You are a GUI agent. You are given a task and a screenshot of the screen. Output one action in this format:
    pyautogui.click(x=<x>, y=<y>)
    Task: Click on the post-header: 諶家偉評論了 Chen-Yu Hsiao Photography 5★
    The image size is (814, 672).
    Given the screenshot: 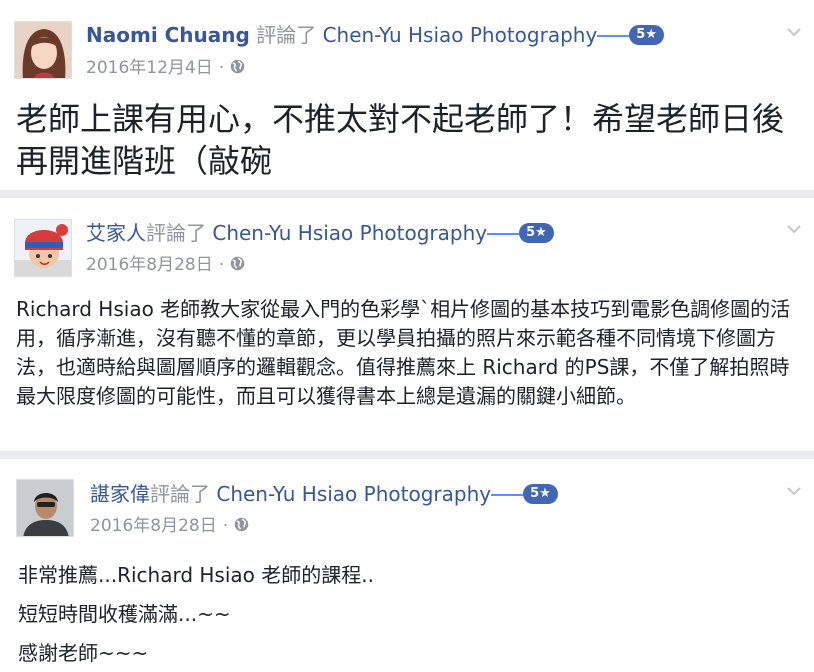 What is the action you would take?
    pyautogui.click(x=324, y=494)
    